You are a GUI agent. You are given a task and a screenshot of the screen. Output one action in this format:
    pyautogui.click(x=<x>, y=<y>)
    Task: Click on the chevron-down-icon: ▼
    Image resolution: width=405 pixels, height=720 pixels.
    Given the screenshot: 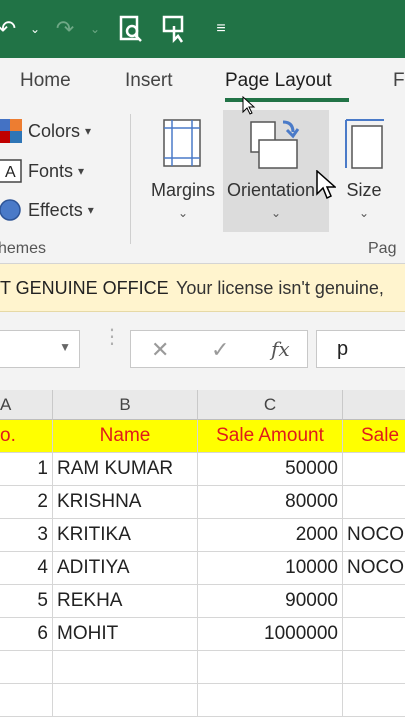 What is the action you would take?
    pyautogui.click(x=65, y=347)
    